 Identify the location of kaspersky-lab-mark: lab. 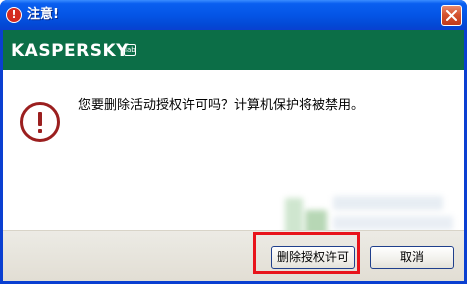
(130, 50).